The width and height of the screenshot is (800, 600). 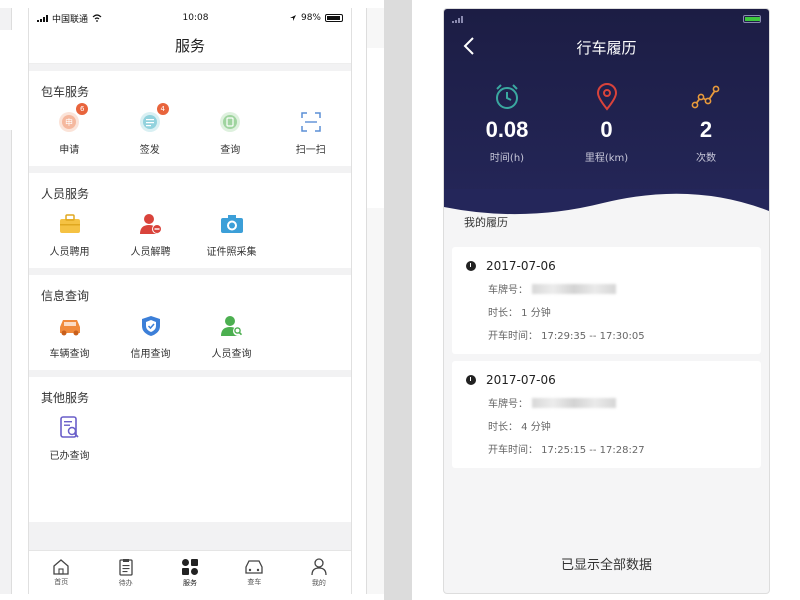 I want to click on section-title: 人员服务, so click(x=65, y=194).